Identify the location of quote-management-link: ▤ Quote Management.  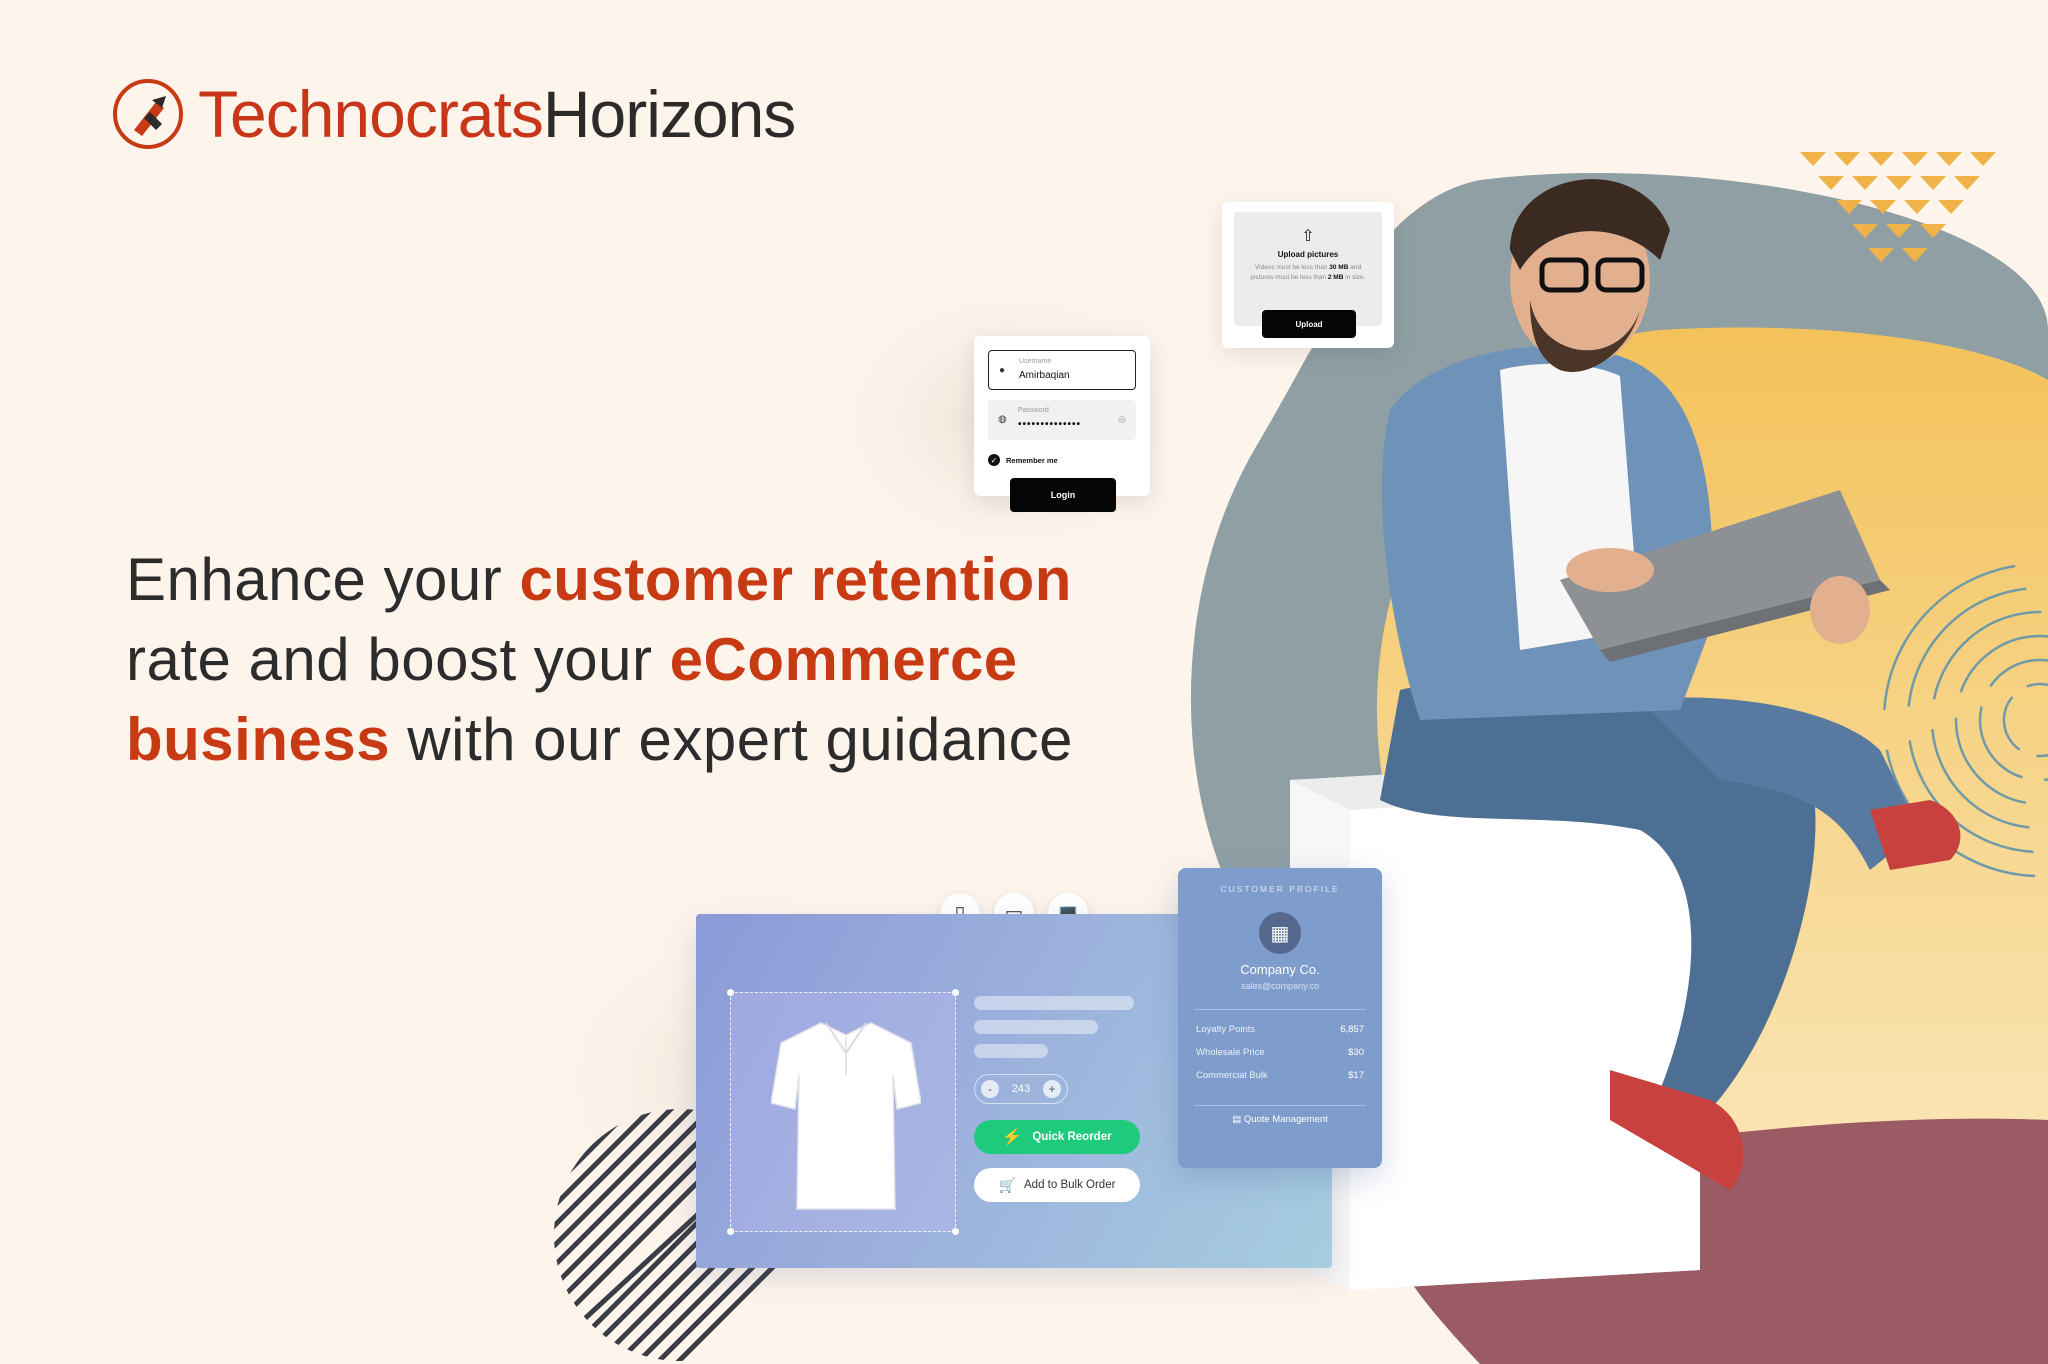
(1280, 1119).